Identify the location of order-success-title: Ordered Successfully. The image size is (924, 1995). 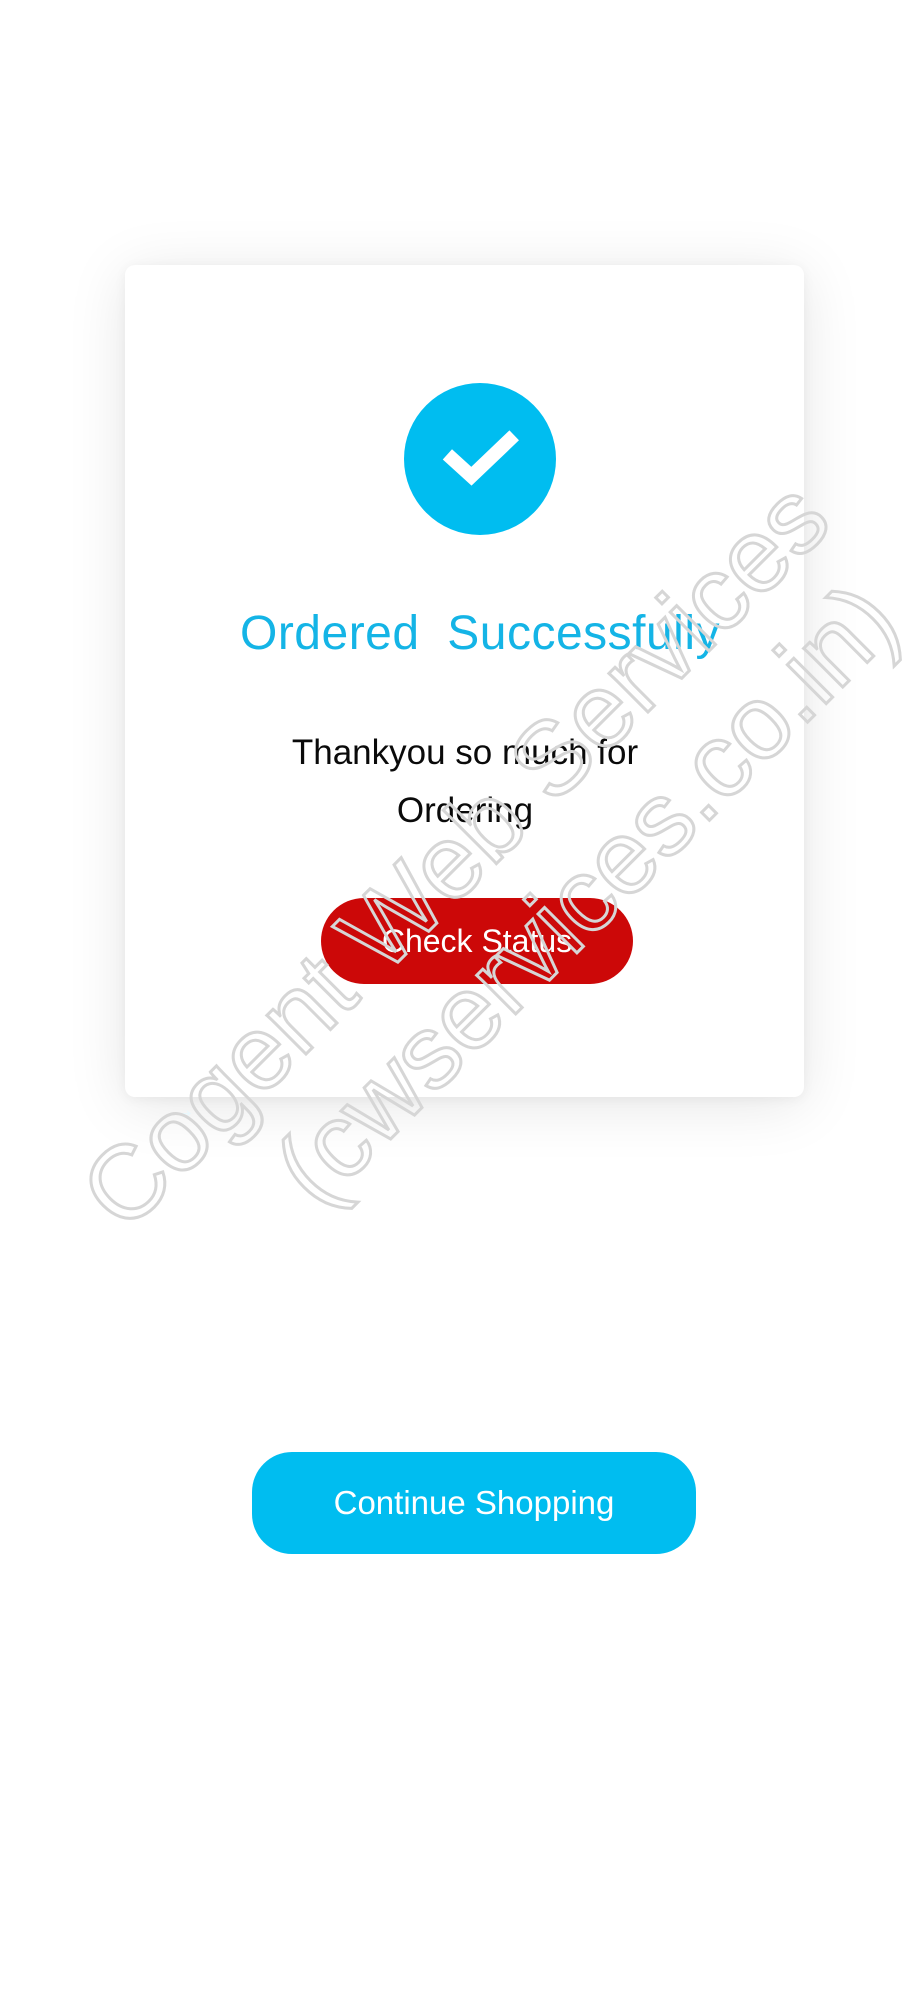
(480, 633).